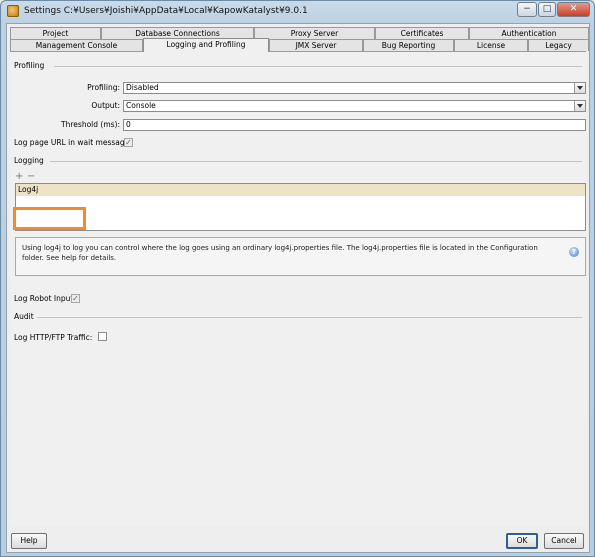  What do you see at coordinates (564, 541) in the screenshot?
I see `cancel-button: Cancel` at bounding box center [564, 541].